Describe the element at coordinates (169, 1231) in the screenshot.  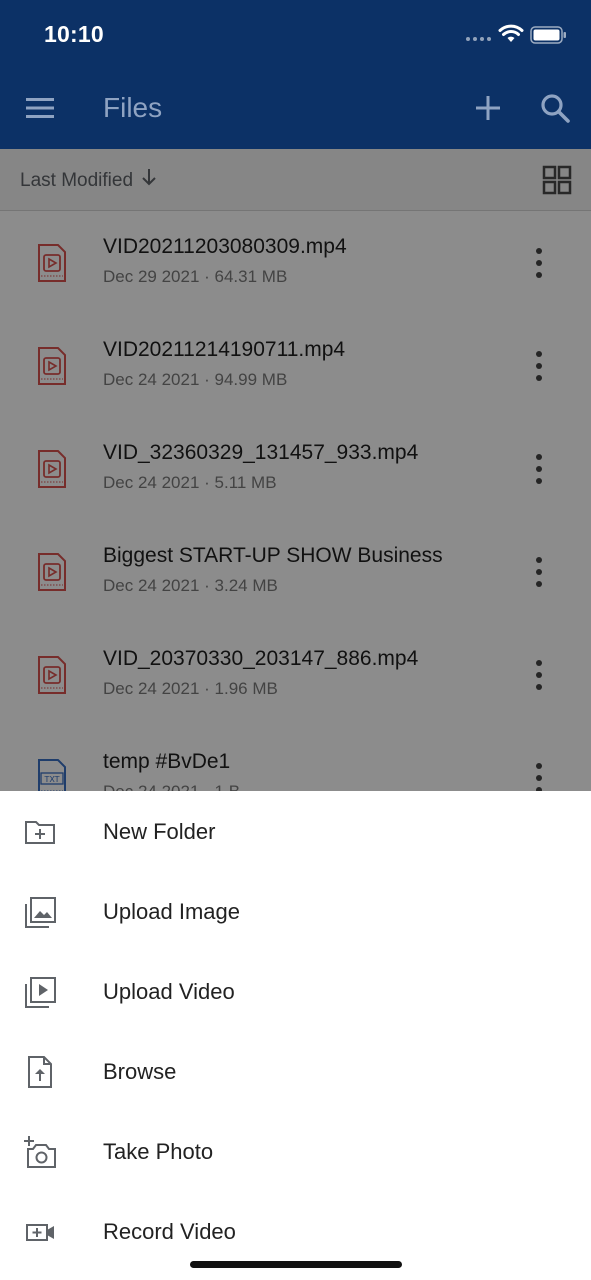
I see `sheet-item-label: Record Video` at that location.